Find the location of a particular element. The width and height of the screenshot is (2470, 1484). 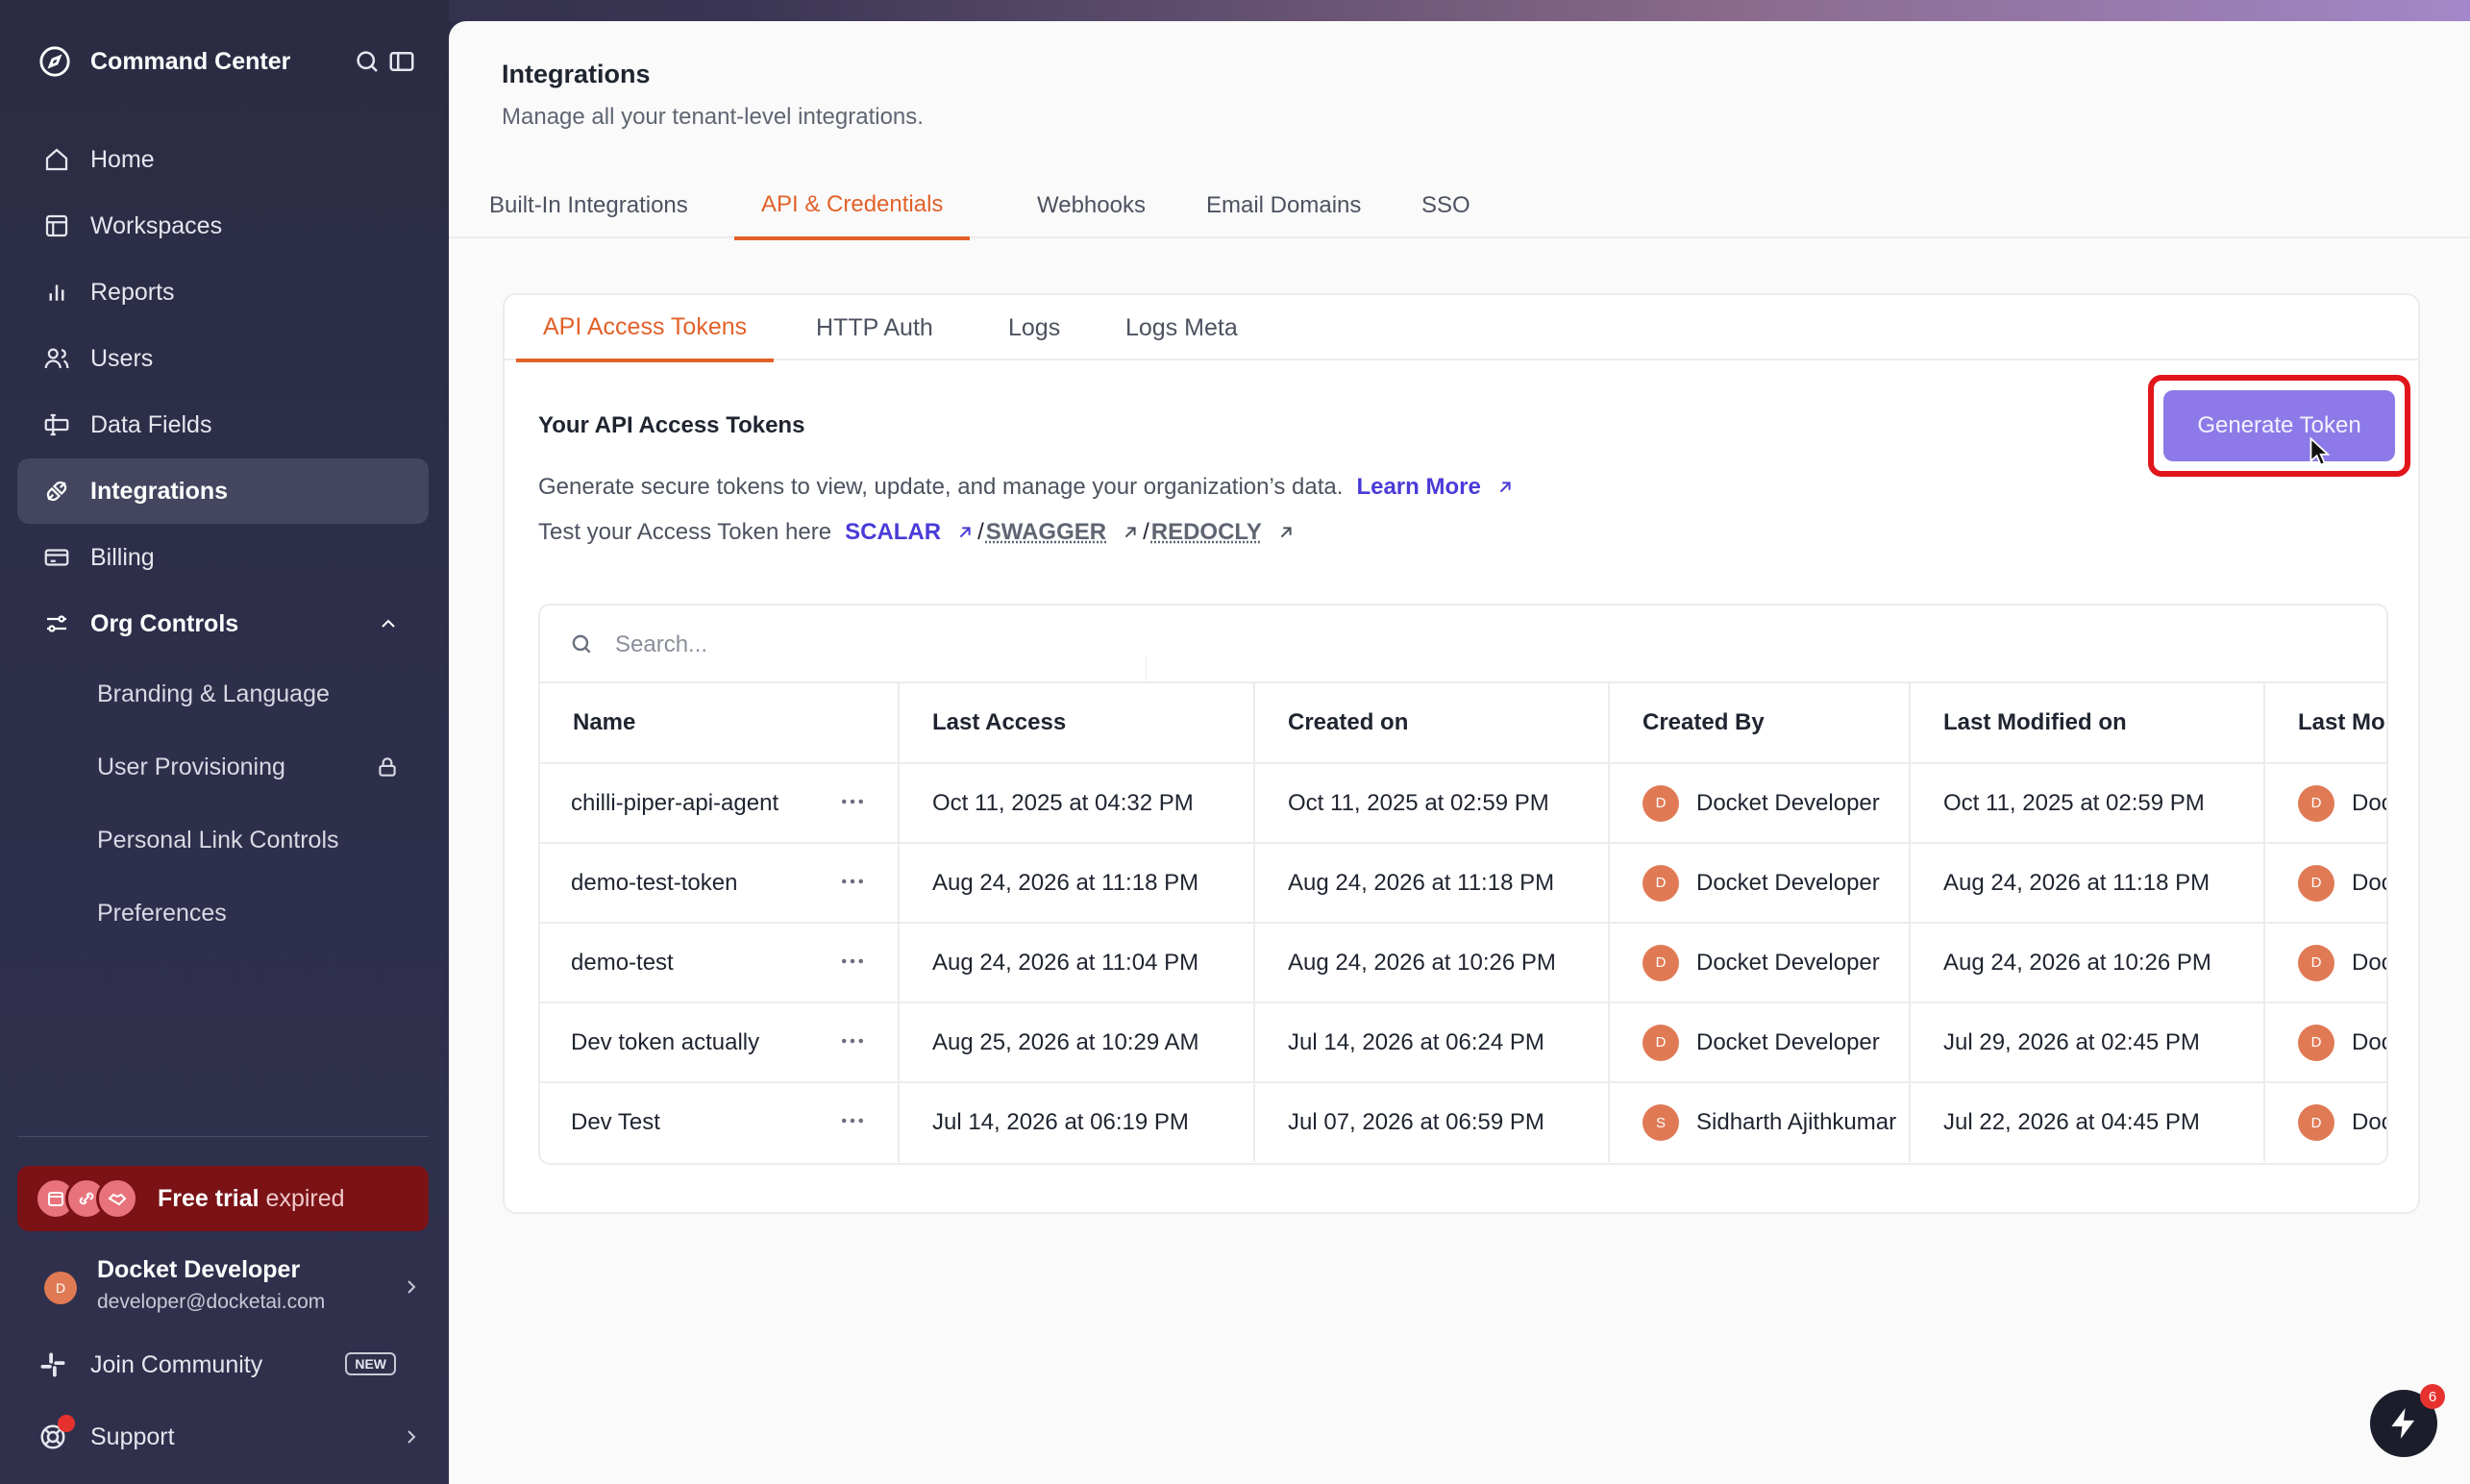

subtab-api-access-tokens: API Access Tokens is located at coordinates (645, 328).